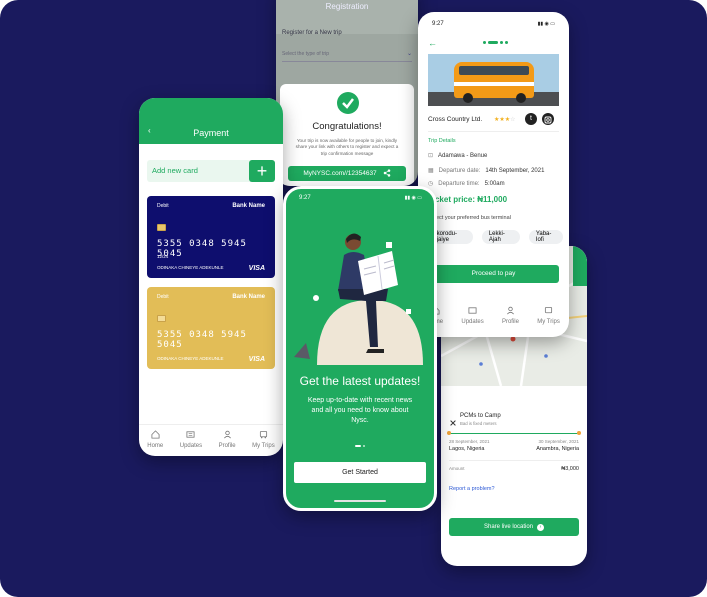 The image size is (707, 597). What do you see at coordinates (202, 249) in the screenshot?
I see `card-number: 5355 0348 5945 5045` at bounding box center [202, 249].